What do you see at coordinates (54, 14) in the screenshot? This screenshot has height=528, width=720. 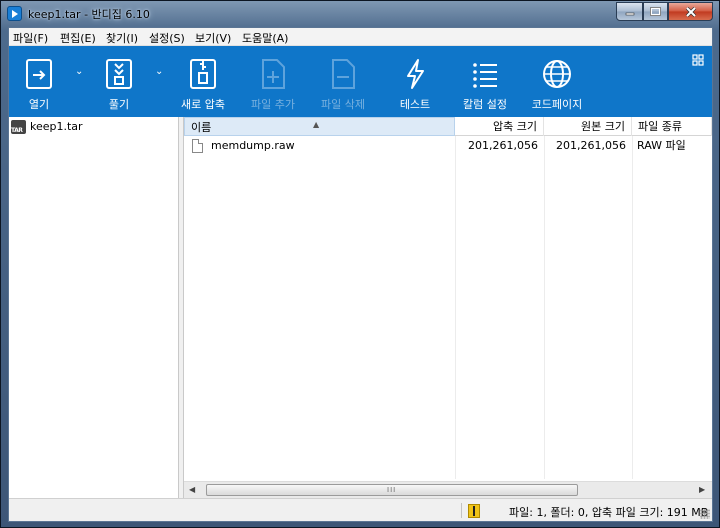 I see `window-title-file: keep1.tar` at bounding box center [54, 14].